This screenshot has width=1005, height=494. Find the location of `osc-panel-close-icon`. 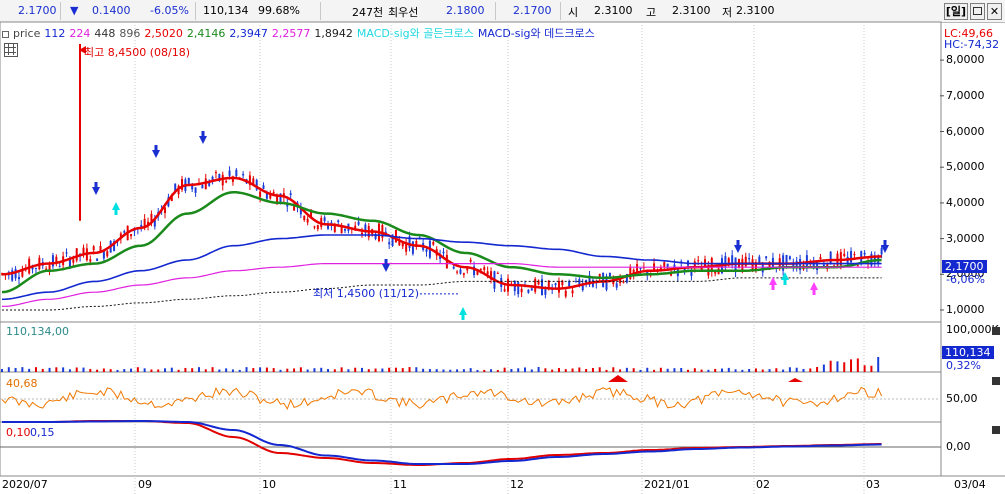

osc-panel-close-icon is located at coordinates (996, 381).